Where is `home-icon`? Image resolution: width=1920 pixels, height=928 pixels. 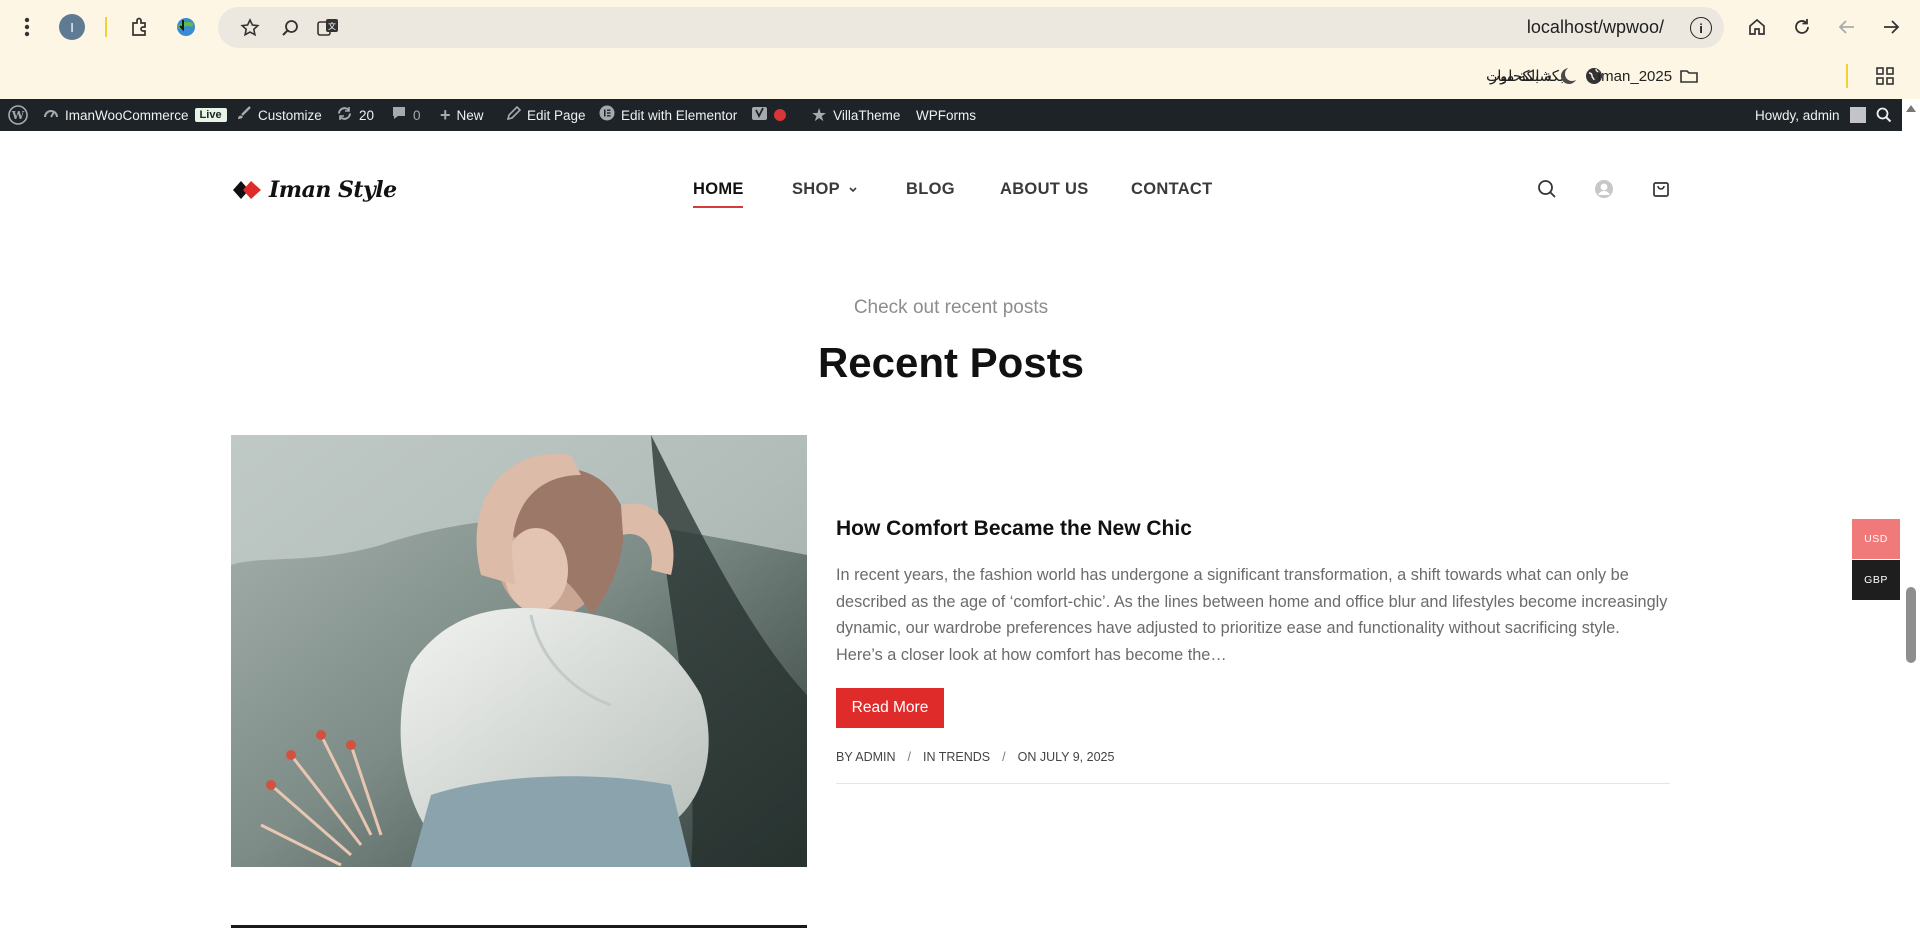 home-icon is located at coordinates (1757, 27).